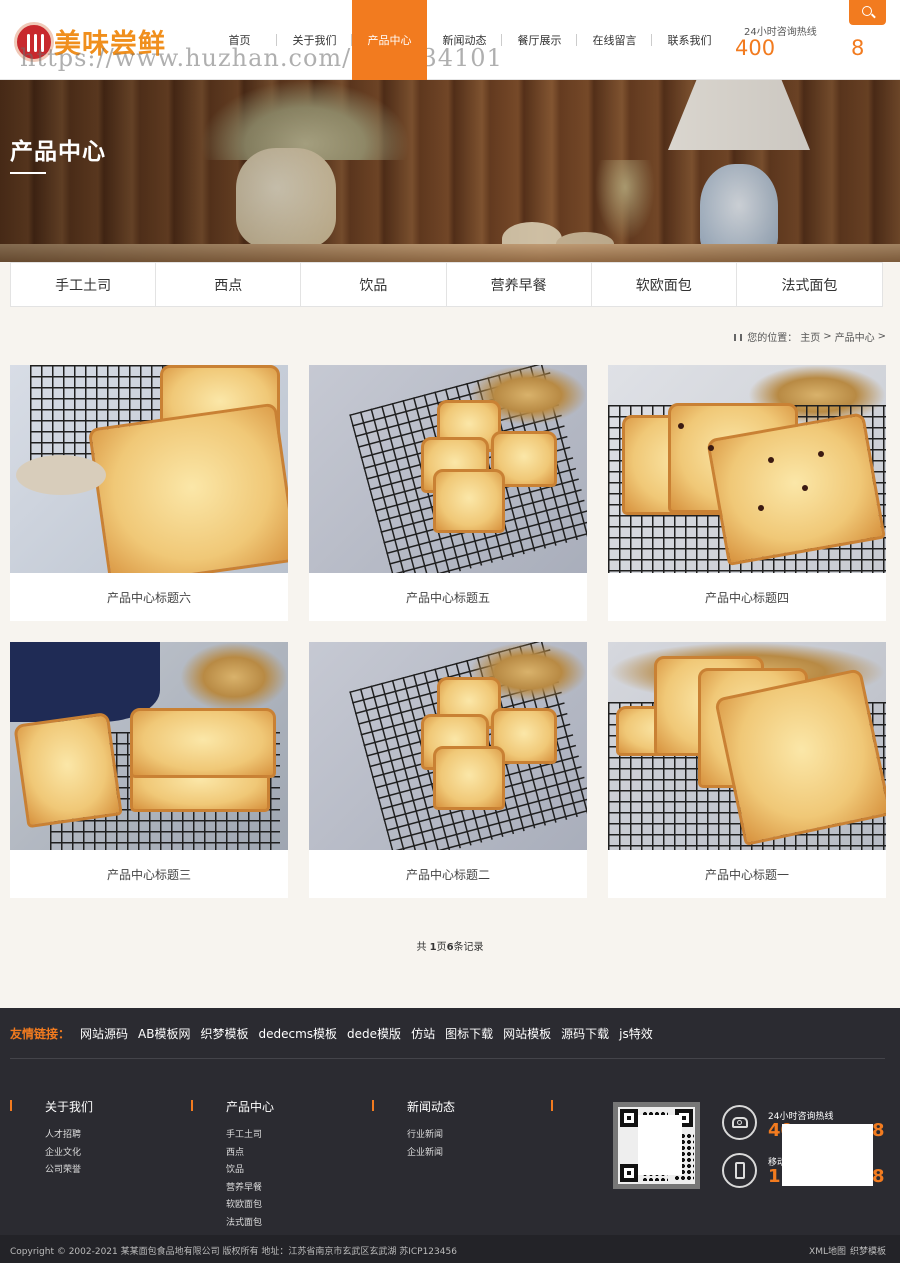  Describe the element at coordinates (448, 597) in the screenshot. I see `product-title: 产品中心标题五` at that location.